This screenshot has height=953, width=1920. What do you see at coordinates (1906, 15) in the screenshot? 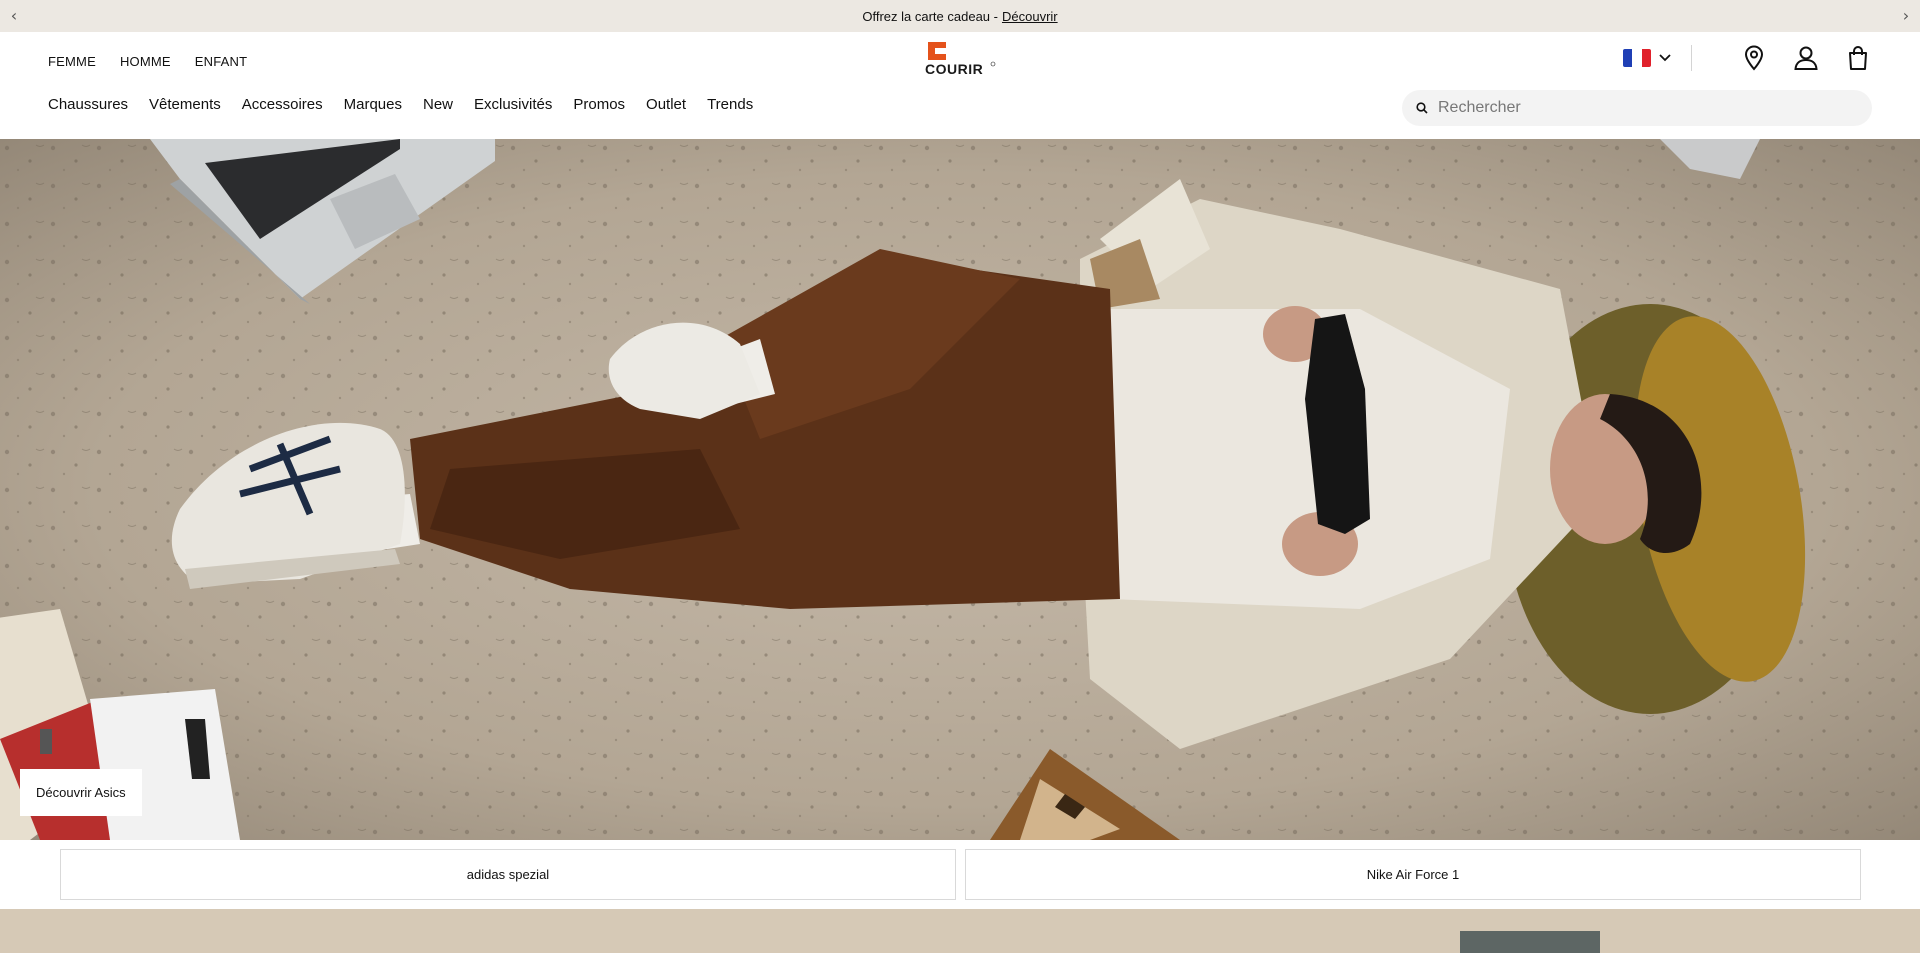
I see `chevron-right-icon: ›` at bounding box center [1906, 15].